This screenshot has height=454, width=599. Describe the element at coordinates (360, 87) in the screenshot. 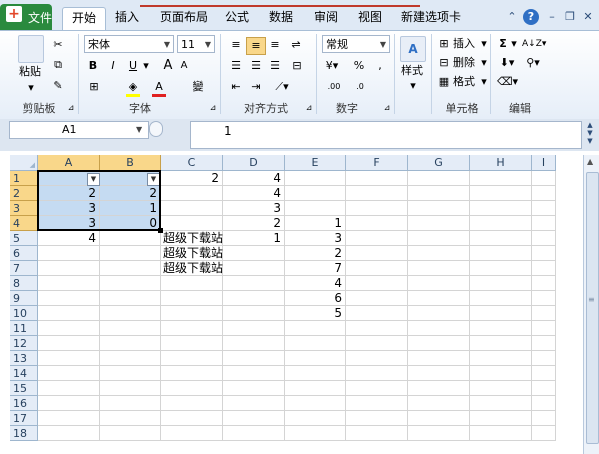

I see `decrease-decimal-icon: .0` at that location.